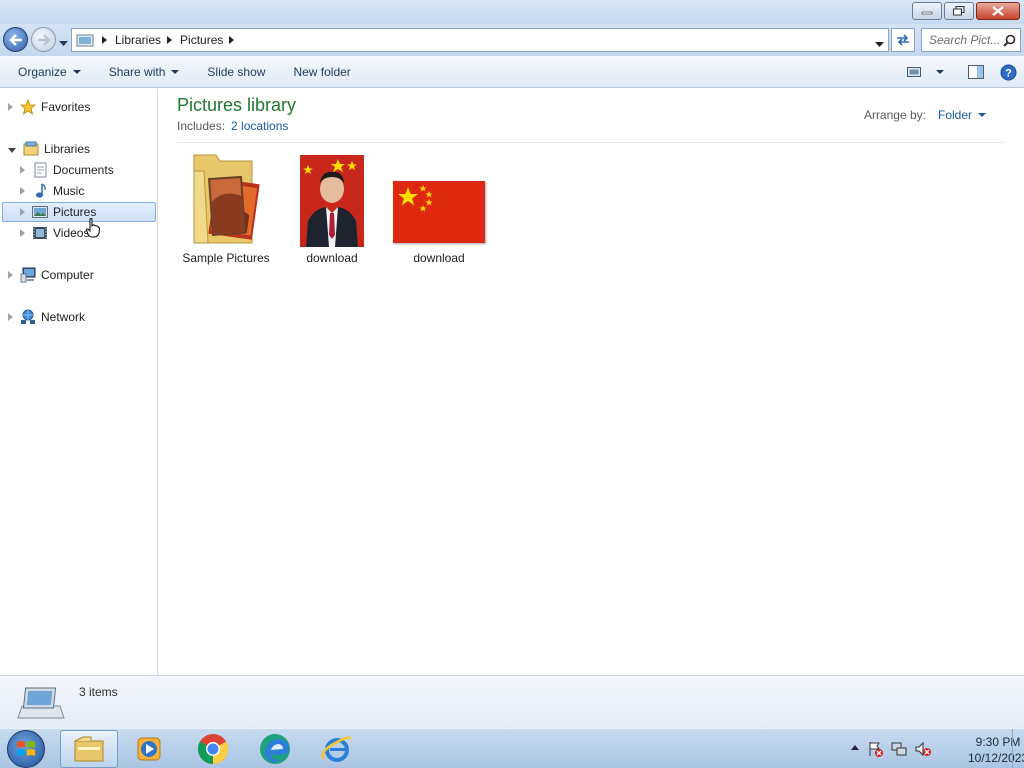  I want to click on address-history-dropdown, so click(879, 44).